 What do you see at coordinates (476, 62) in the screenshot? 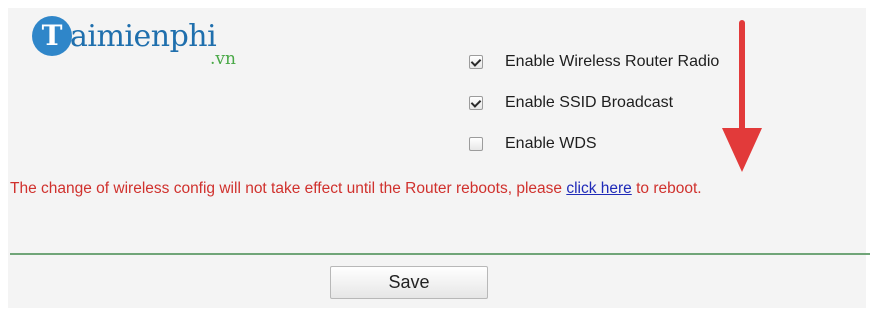
I see `wireless-radio-checkbox` at bounding box center [476, 62].